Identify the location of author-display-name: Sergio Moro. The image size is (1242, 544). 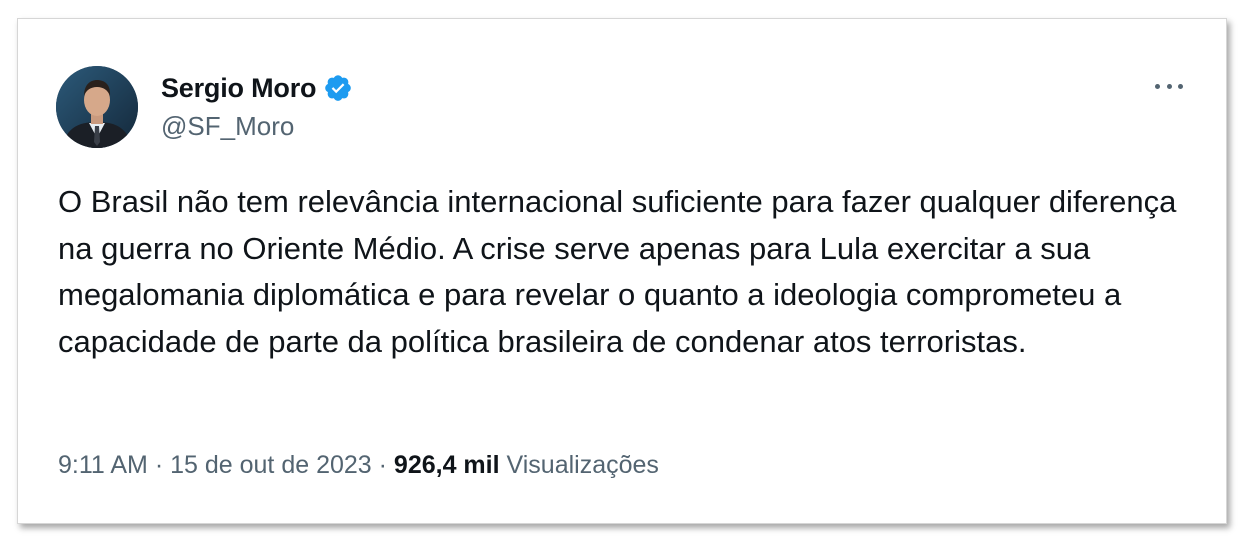
(239, 88).